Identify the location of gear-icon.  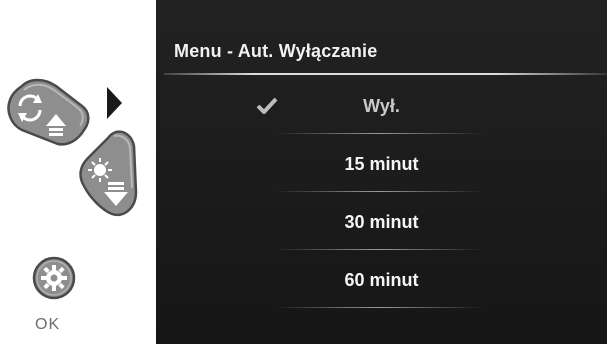
(54, 278).